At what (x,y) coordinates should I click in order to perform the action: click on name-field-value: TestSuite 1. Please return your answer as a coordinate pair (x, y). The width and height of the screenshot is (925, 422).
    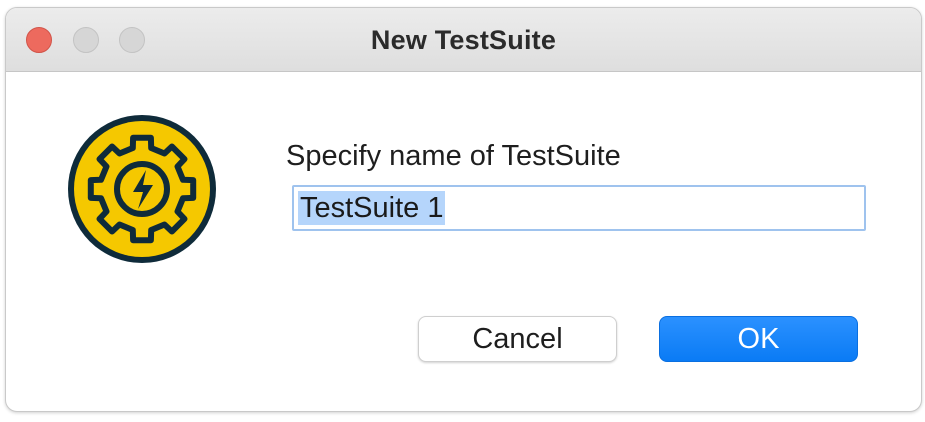
    Looking at the image, I should click on (372, 208).